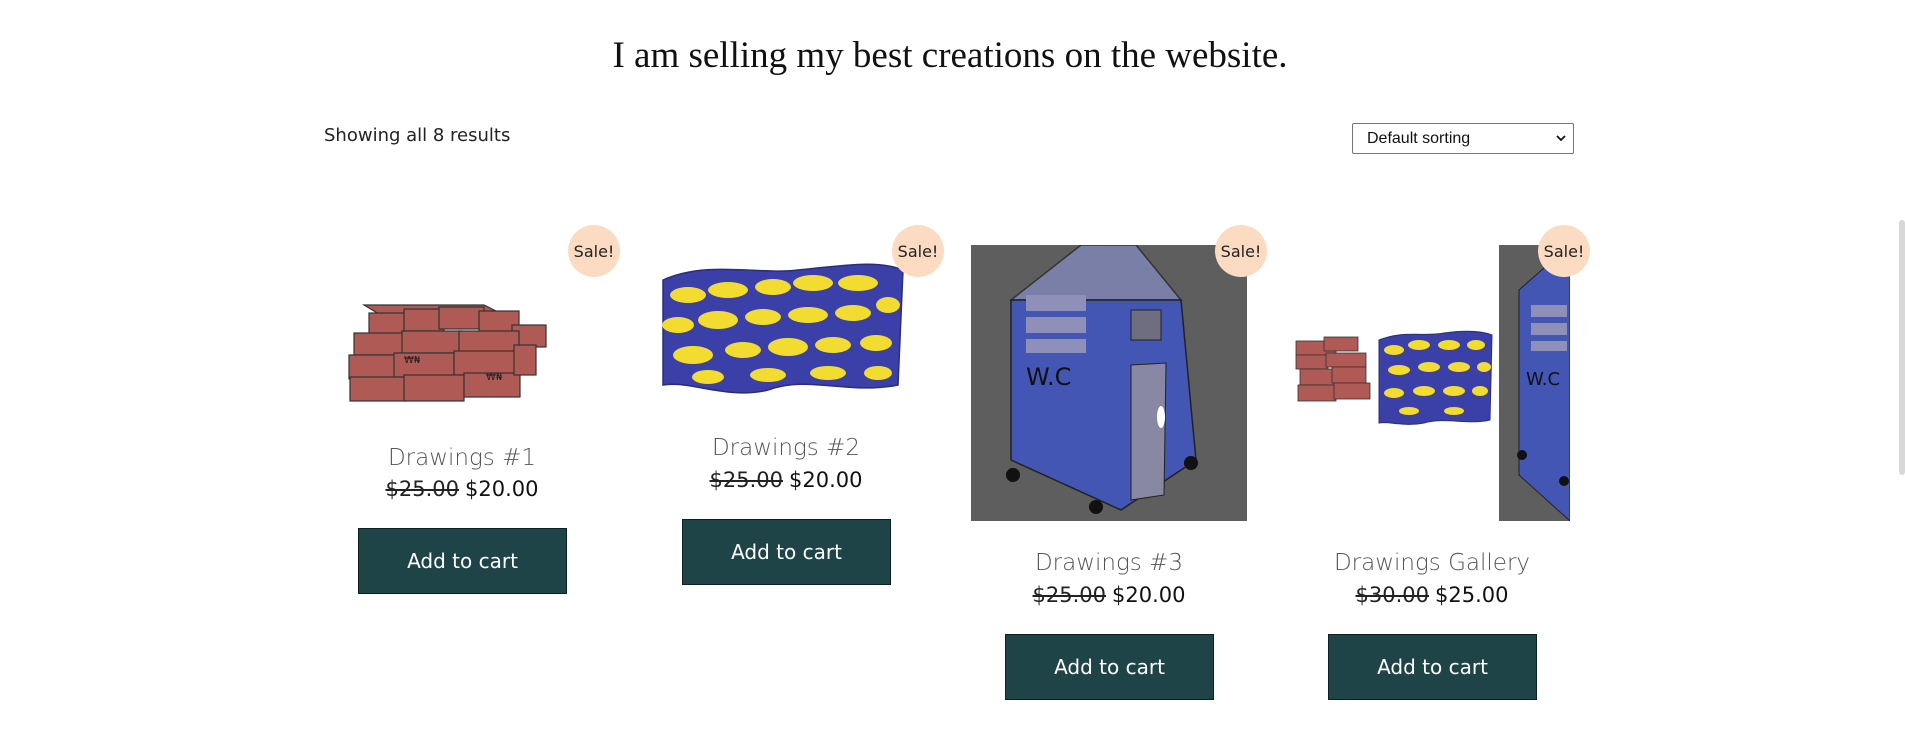 This screenshot has height=735, width=1905. What do you see at coordinates (1419, 138) in the screenshot?
I see `sort-select-value: Default sorting` at bounding box center [1419, 138].